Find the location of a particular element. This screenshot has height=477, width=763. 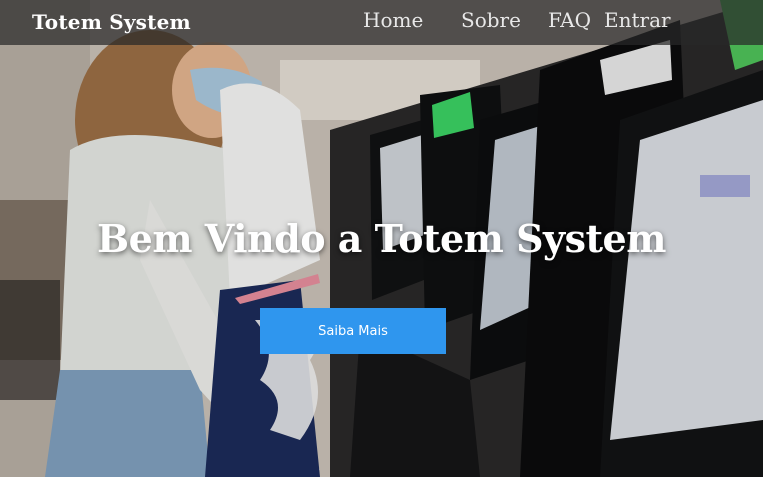

navbar: Totem System Home Sobre FAQ Entrar is located at coordinates (381, 22).